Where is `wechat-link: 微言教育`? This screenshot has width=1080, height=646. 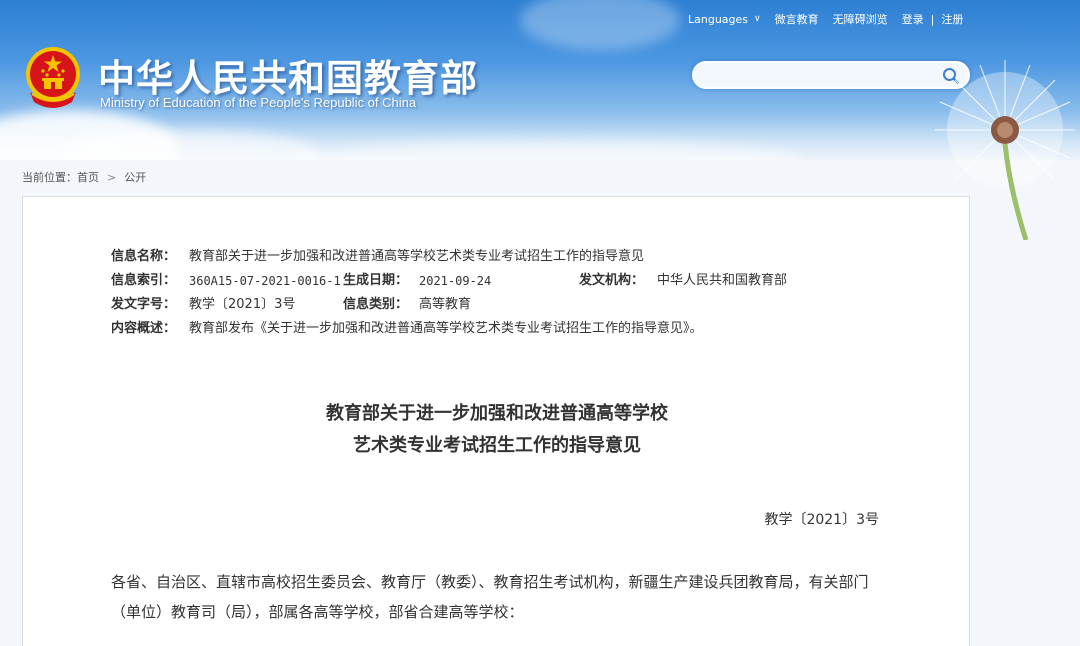 wechat-link: 微言教育 is located at coordinates (797, 19).